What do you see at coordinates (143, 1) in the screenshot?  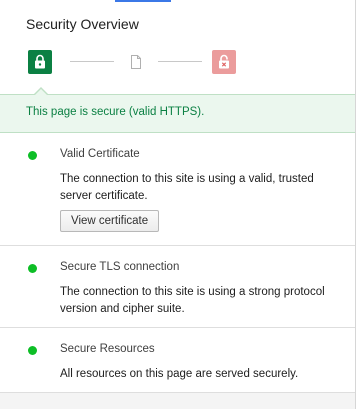 I see `active-tab-indicator` at bounding box center [143, 1].